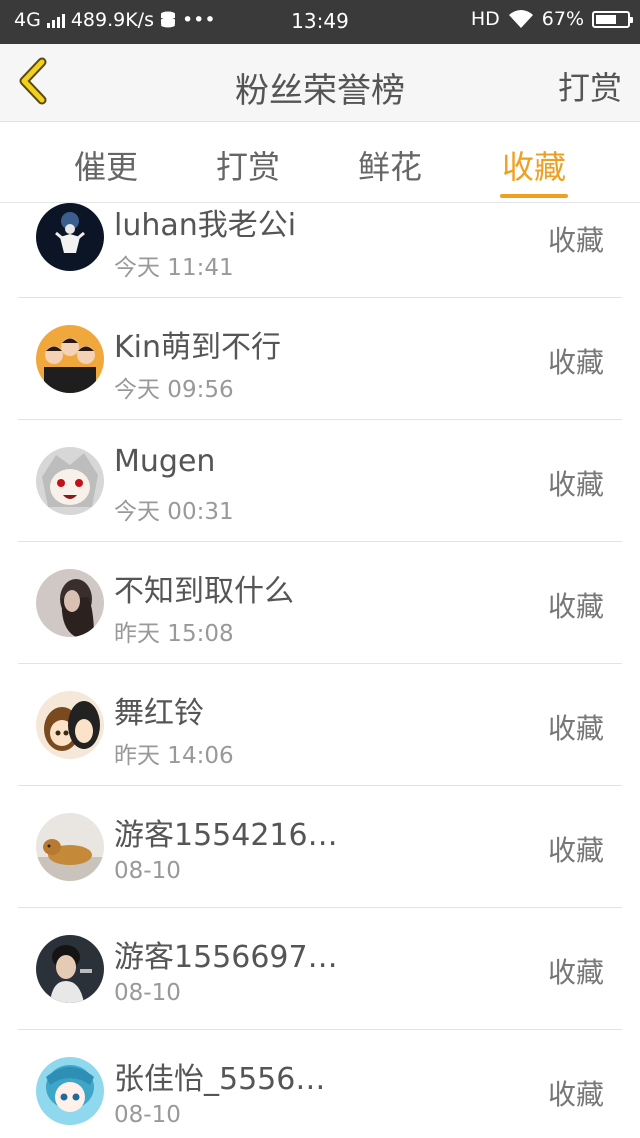 The width and height of the screenshot is (640, 1138). I want to click on tab-favorites: 收藏, so click(534, 165).